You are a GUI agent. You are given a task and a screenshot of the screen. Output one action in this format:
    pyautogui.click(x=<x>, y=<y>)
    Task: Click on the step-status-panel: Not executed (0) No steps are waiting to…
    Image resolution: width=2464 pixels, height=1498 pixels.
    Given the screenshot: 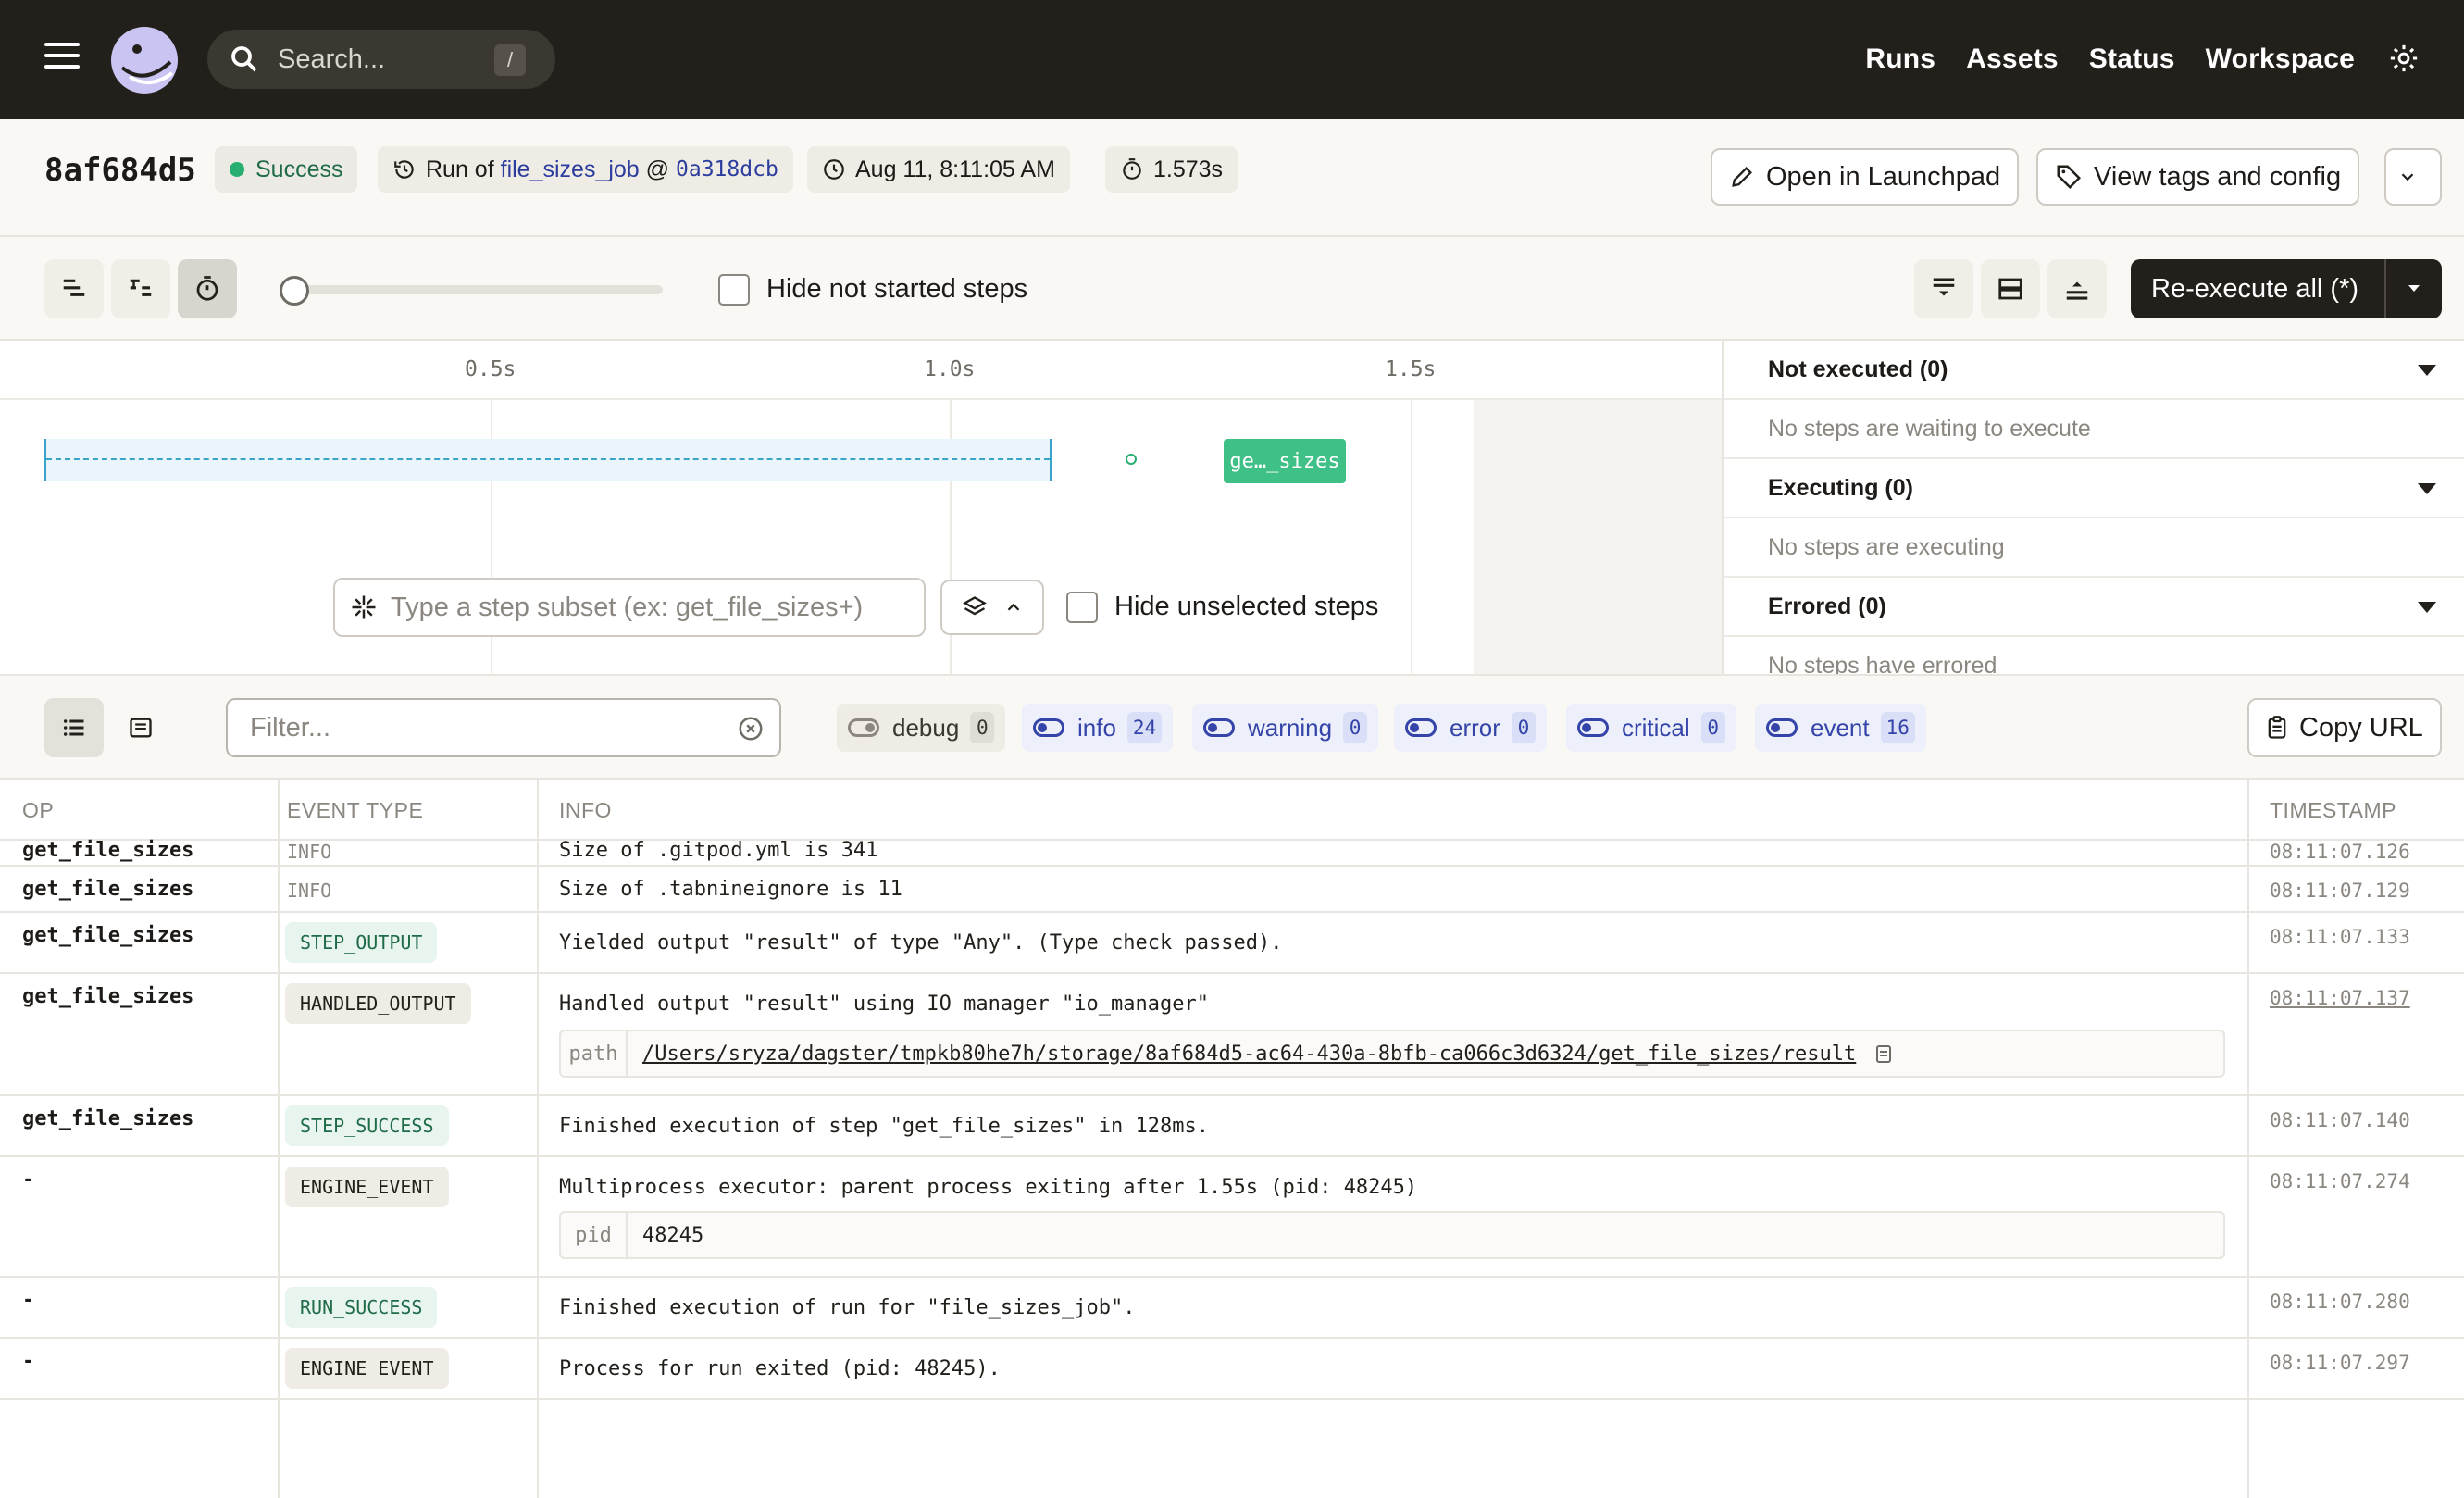 What is the action you would take?
    pyautogui.click(x=2093, y=509)
    